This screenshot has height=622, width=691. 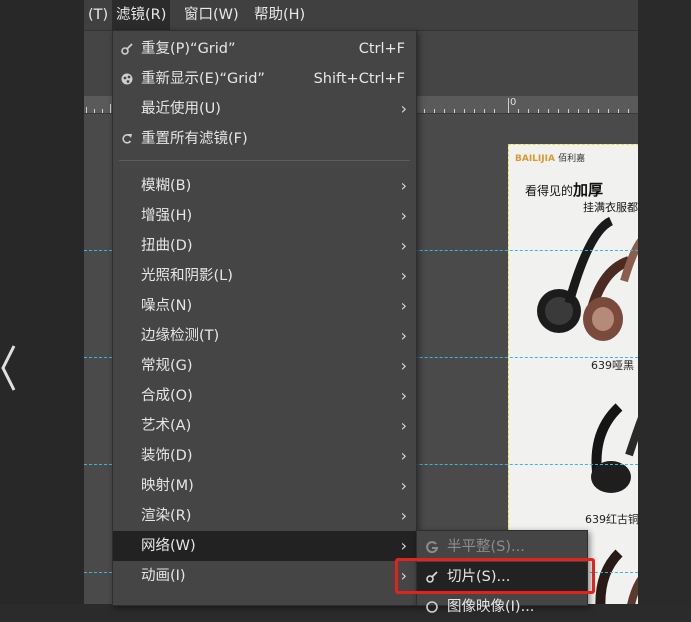 I want to click on menu-item-generic: 常规(G) ›, so click(x=264, y=366).